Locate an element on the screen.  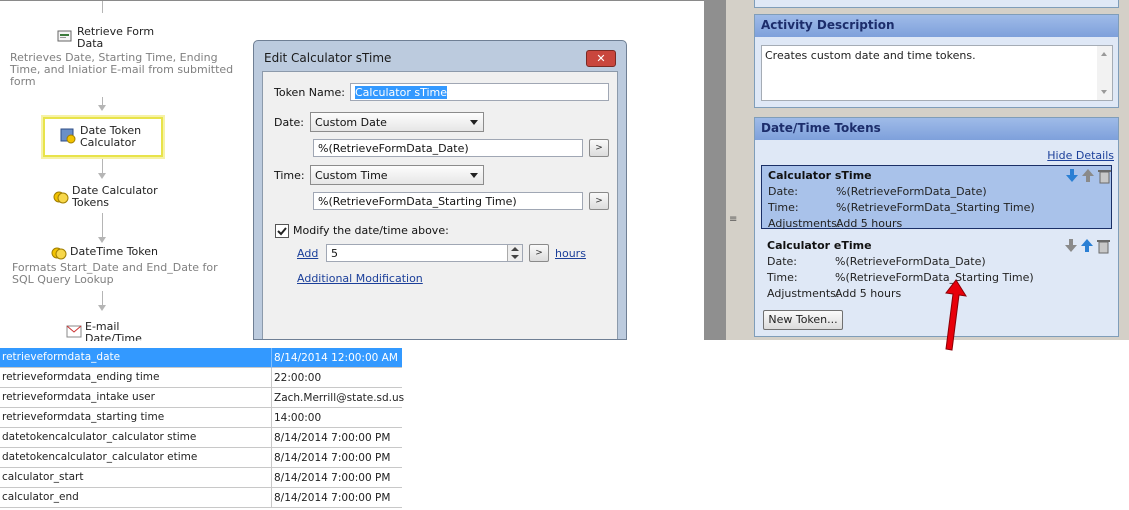
calculator-icon is located at coordinates (68, 136).